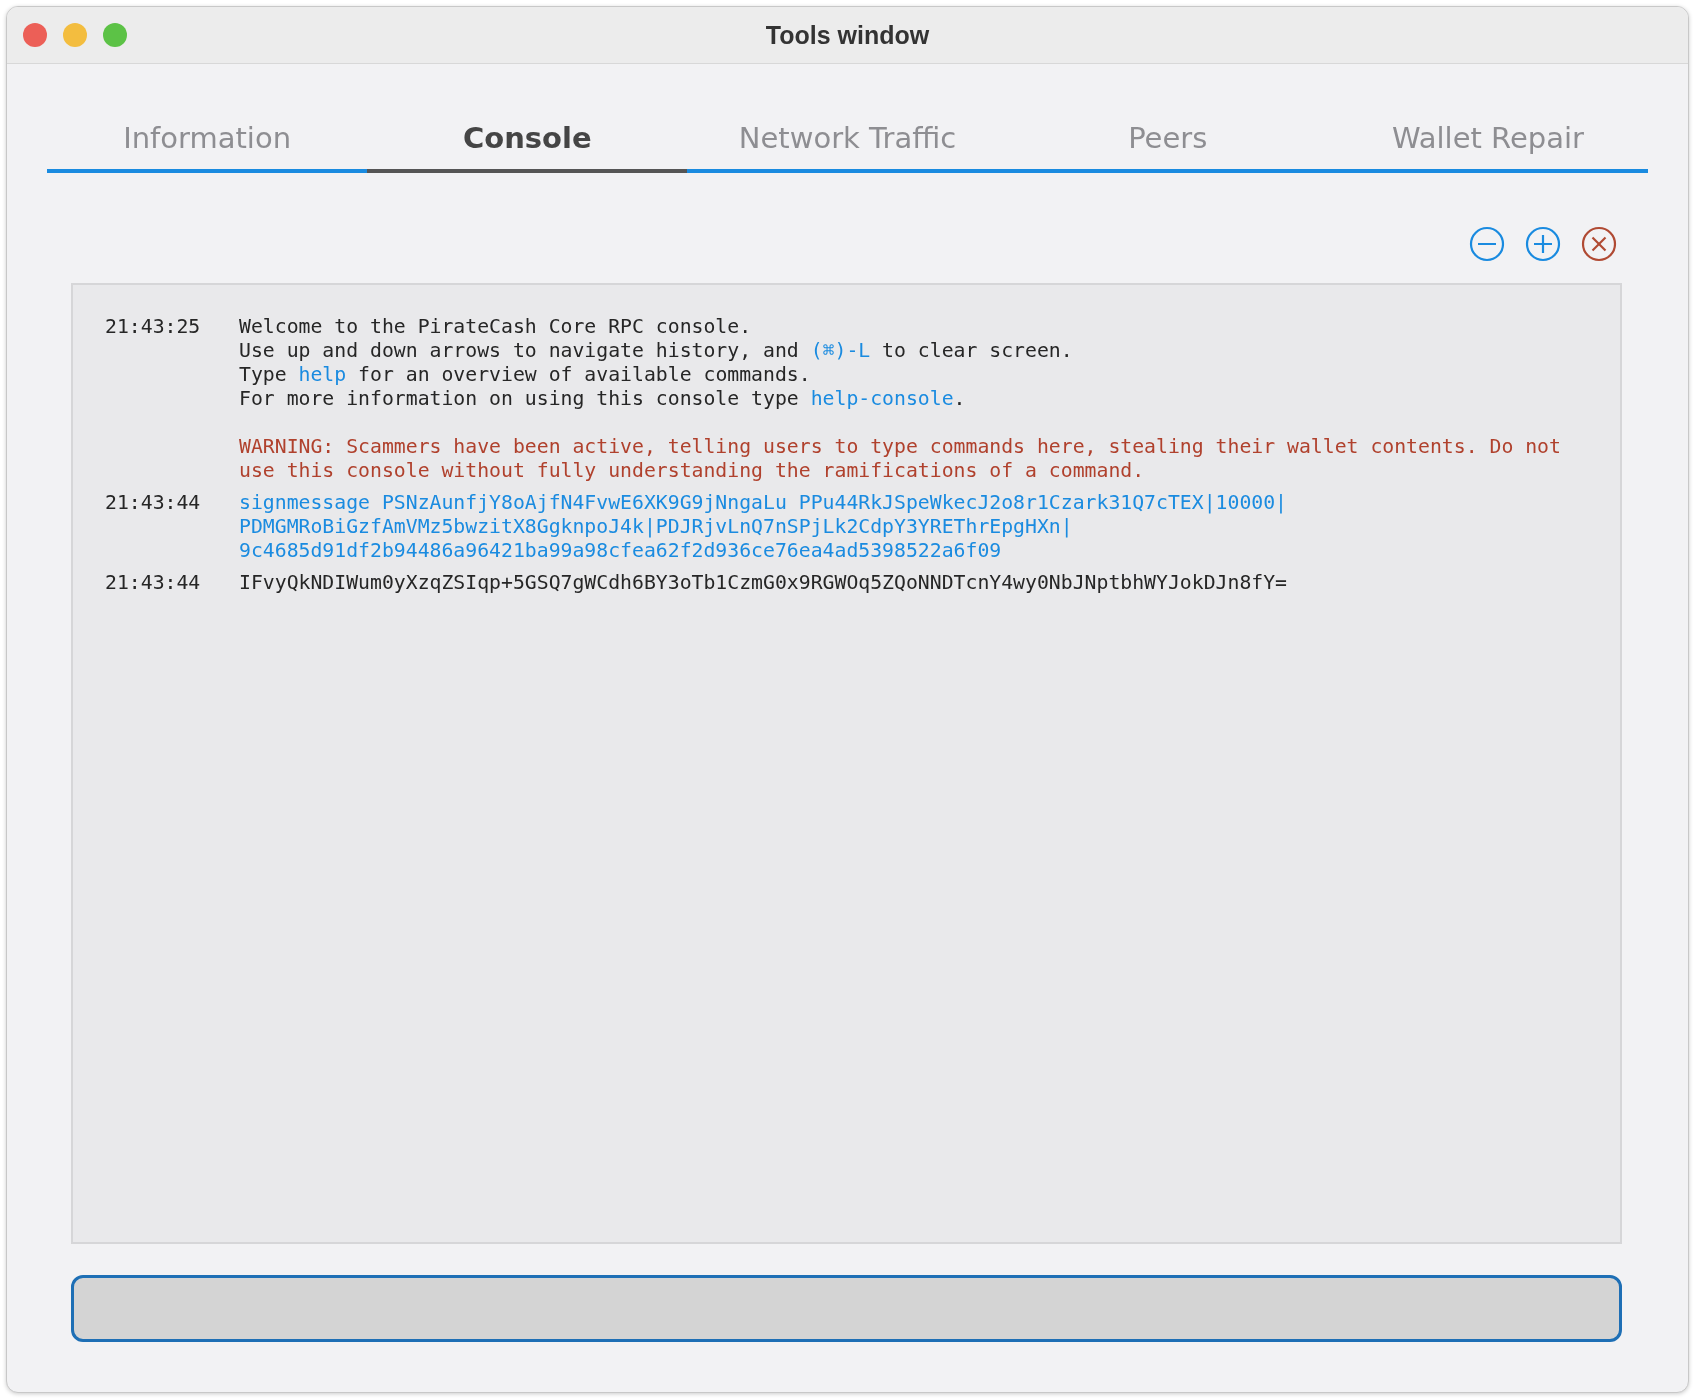 The height and width of the screenshot is (1400, 1696). I want to click on command-link: (⌘)-L, so click(840, 350).